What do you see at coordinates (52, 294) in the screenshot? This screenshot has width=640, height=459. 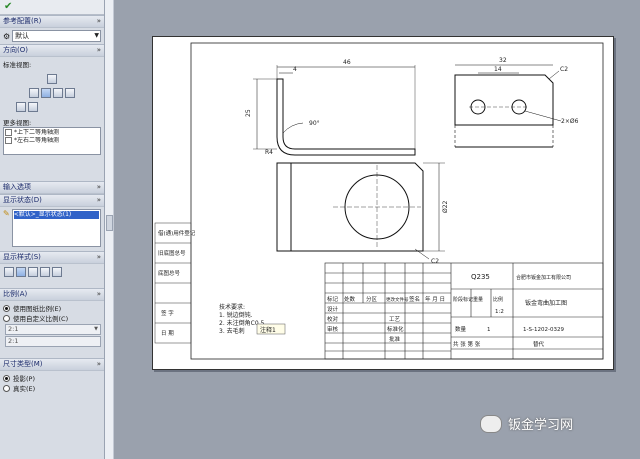 I see `section-scale: 比例(A)»` at bounding box center [52, 294].